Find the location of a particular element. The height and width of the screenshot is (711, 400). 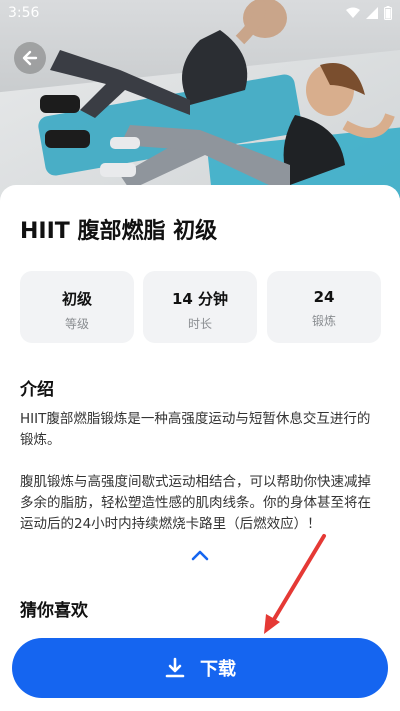

status-icons is located at coordinates (369, 13).